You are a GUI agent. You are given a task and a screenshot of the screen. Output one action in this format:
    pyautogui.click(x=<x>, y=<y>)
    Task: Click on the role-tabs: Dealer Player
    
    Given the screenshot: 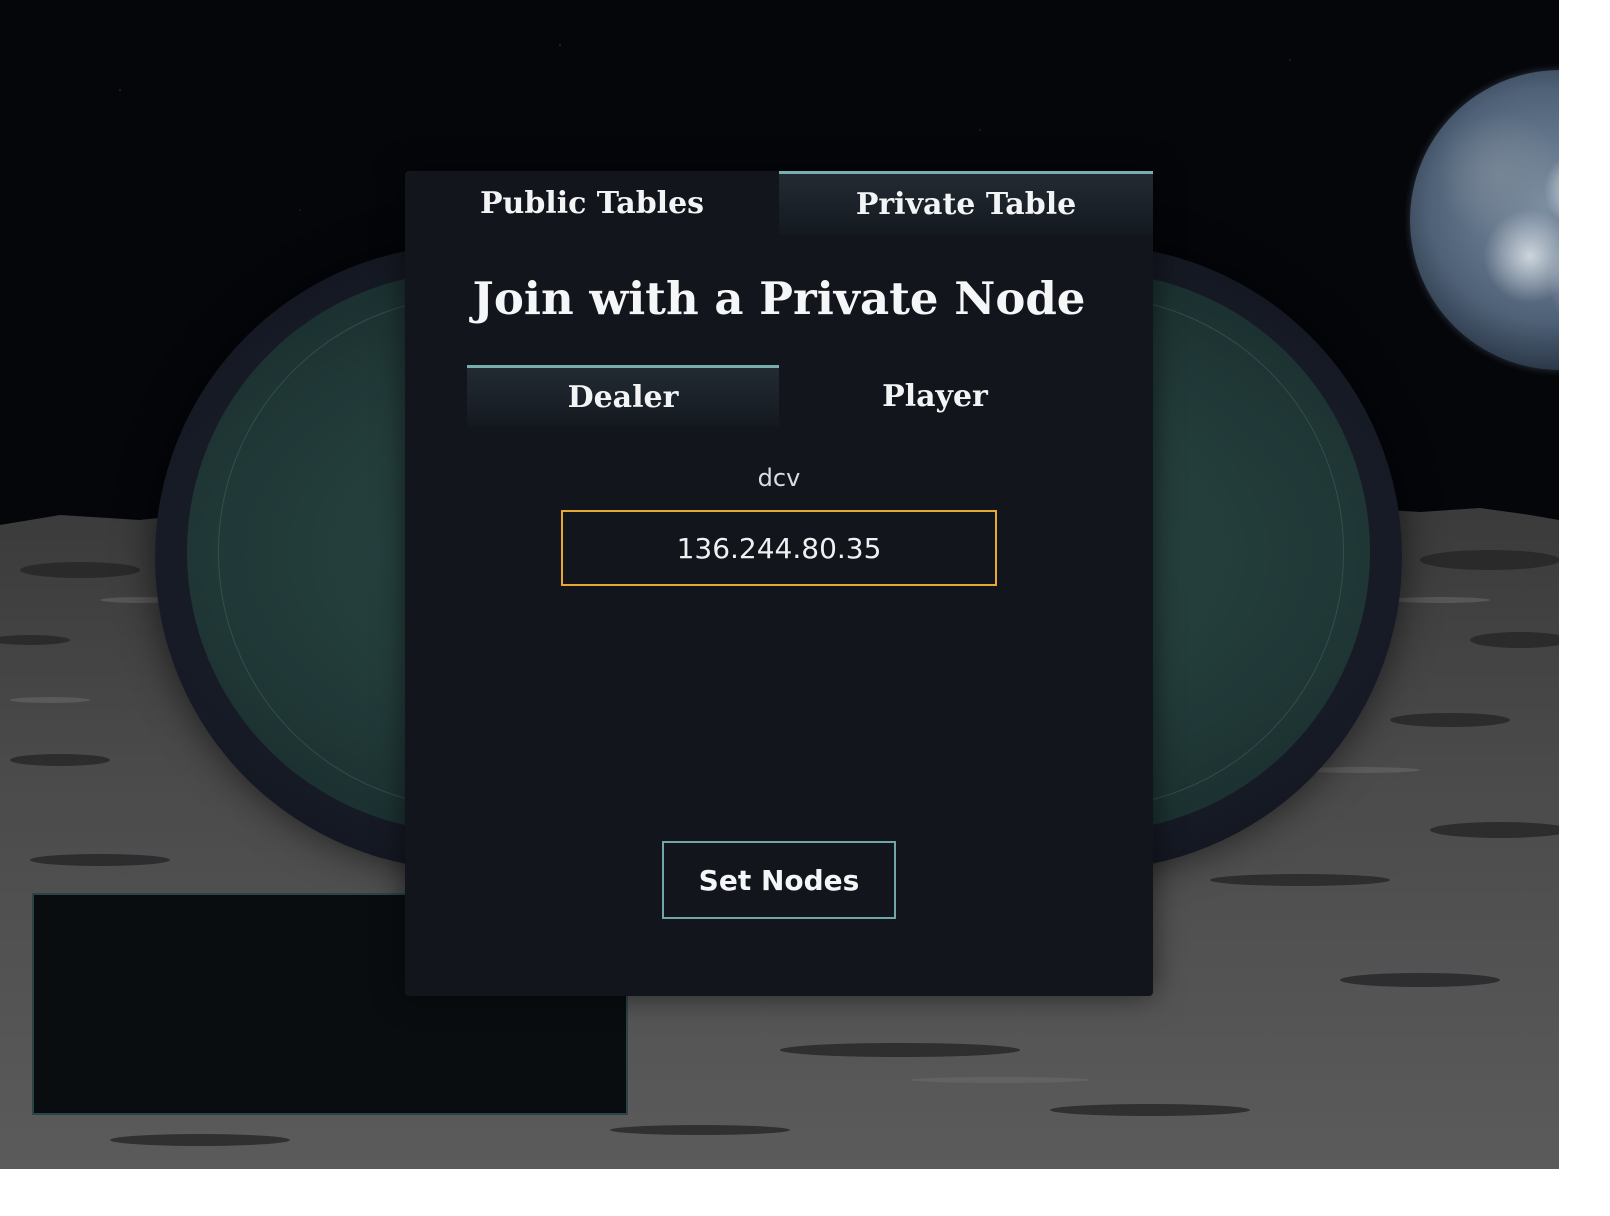 What is the action you would take?
    pyautogui.click(x=779, y=396)
    